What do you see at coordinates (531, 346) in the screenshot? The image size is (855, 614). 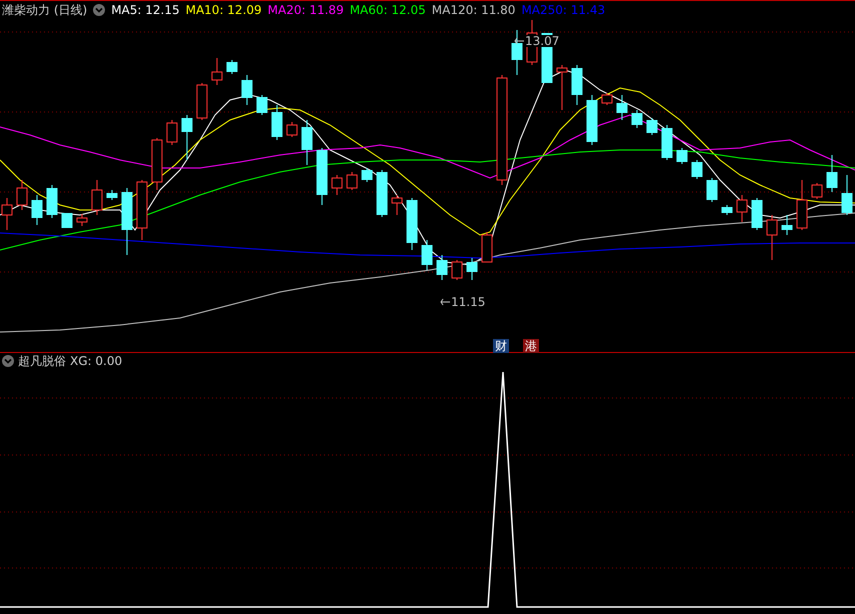 I see `info-tag: 港` at bounding box center [531, 346].